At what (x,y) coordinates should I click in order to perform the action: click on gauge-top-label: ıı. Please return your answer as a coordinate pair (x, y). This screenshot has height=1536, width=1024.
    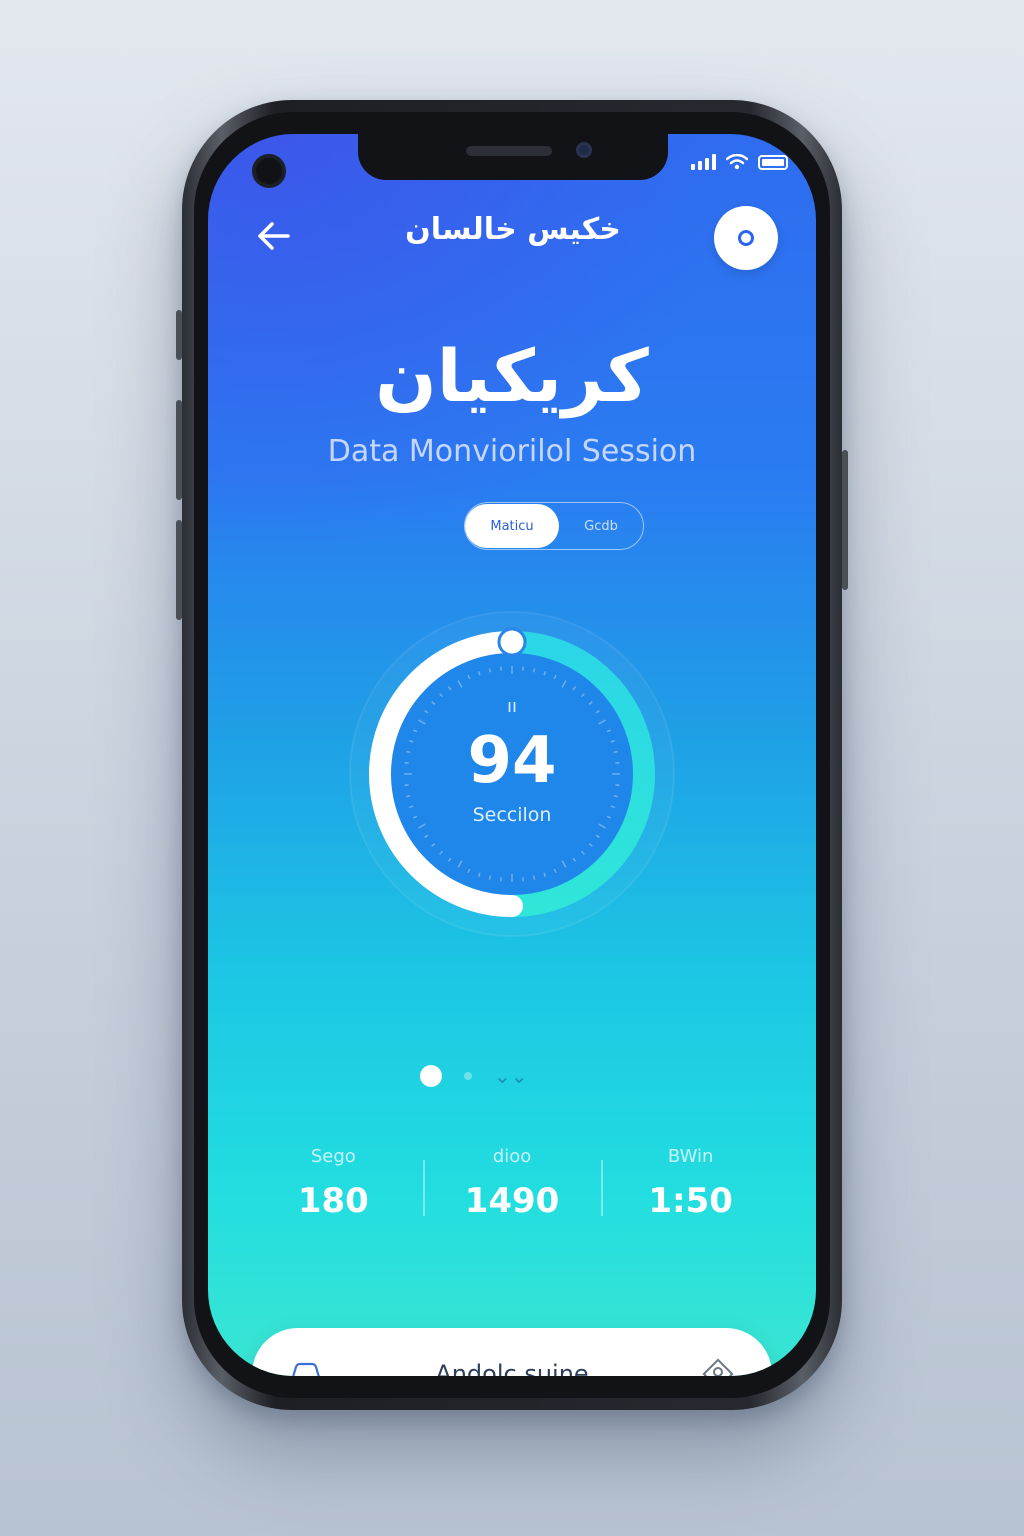
    Looking at the image, I should click on (511, 706).